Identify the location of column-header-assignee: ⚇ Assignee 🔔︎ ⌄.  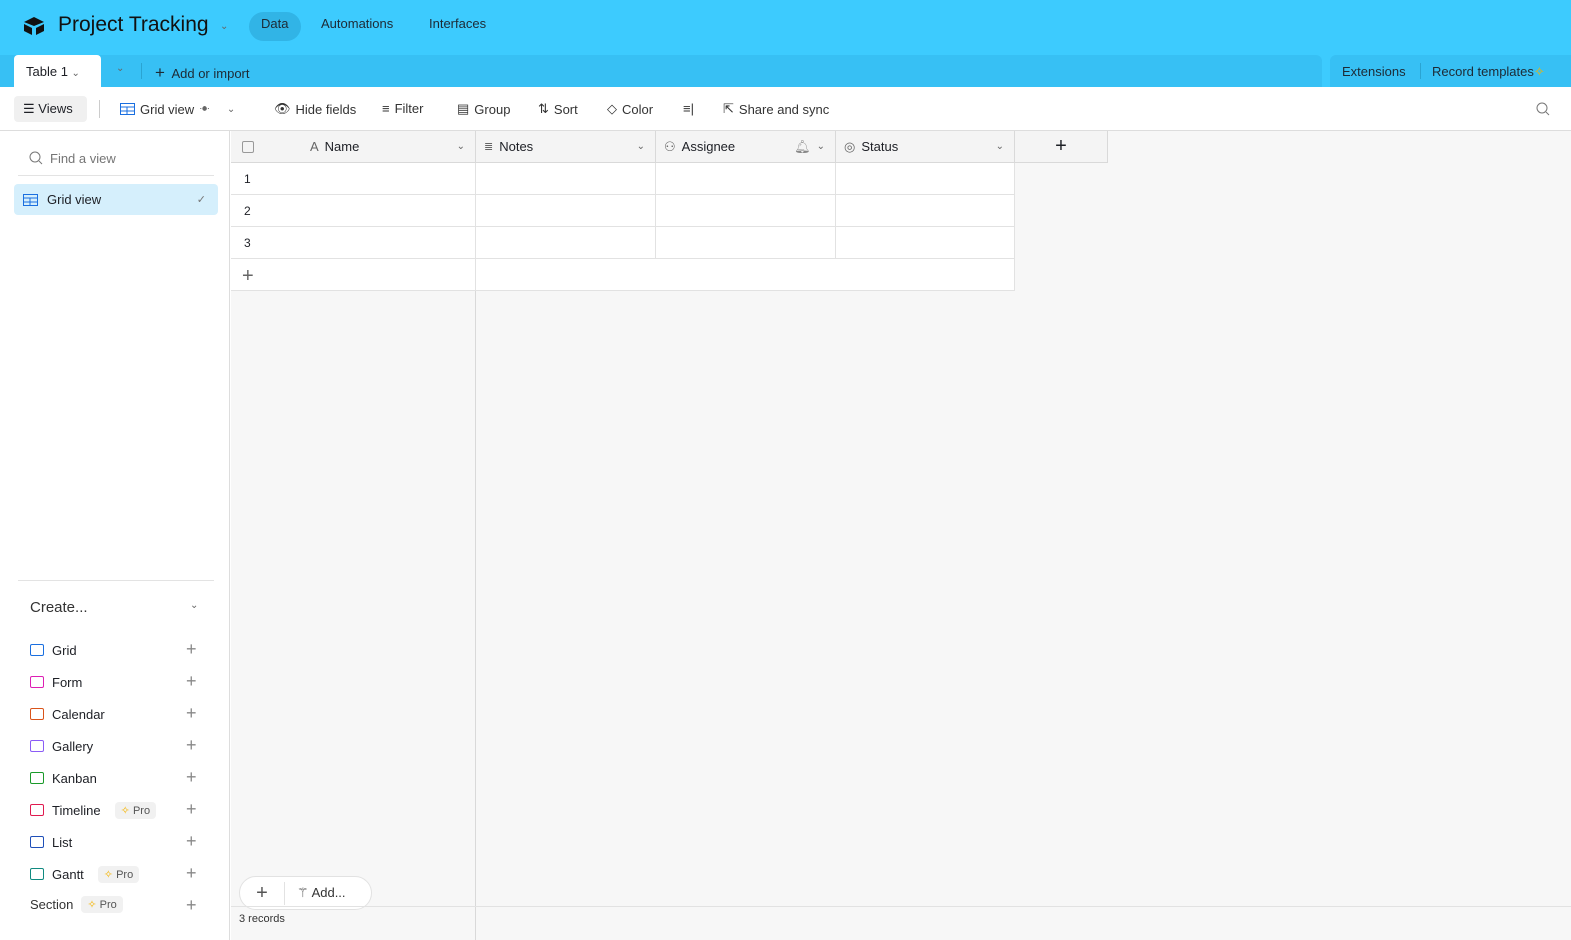
(746, 147).